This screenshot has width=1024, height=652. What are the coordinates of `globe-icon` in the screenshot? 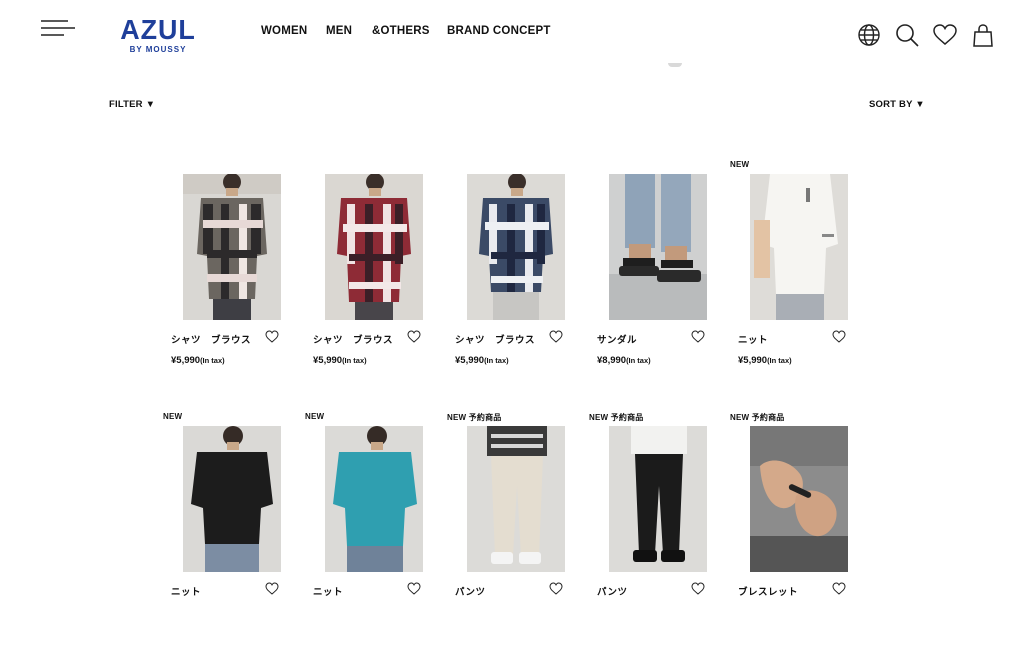 It's located at (869, 35).